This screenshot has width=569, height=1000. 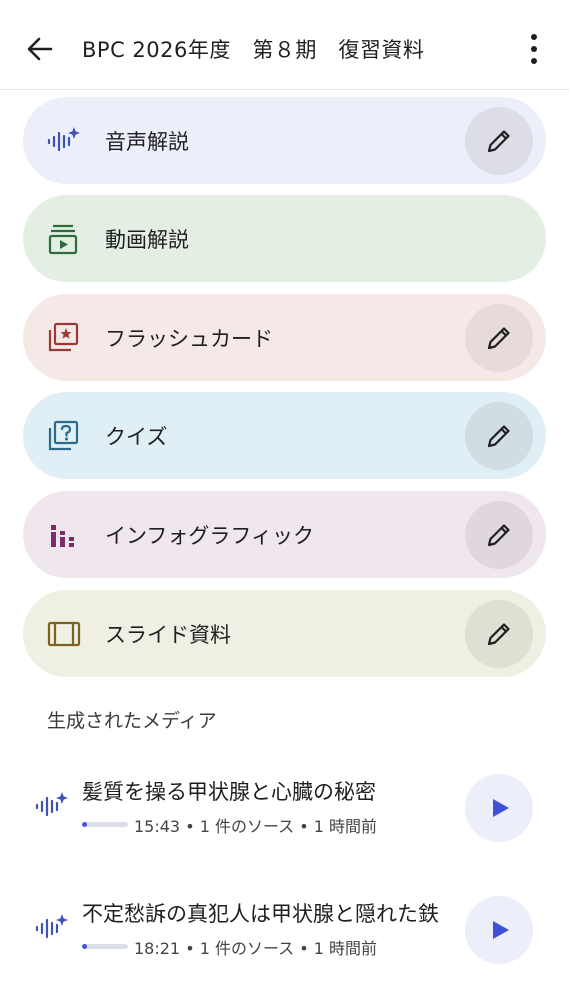 I want to click on app-header: BPC 2026年度 第８期 復習資料, so click(x=284, y=45).